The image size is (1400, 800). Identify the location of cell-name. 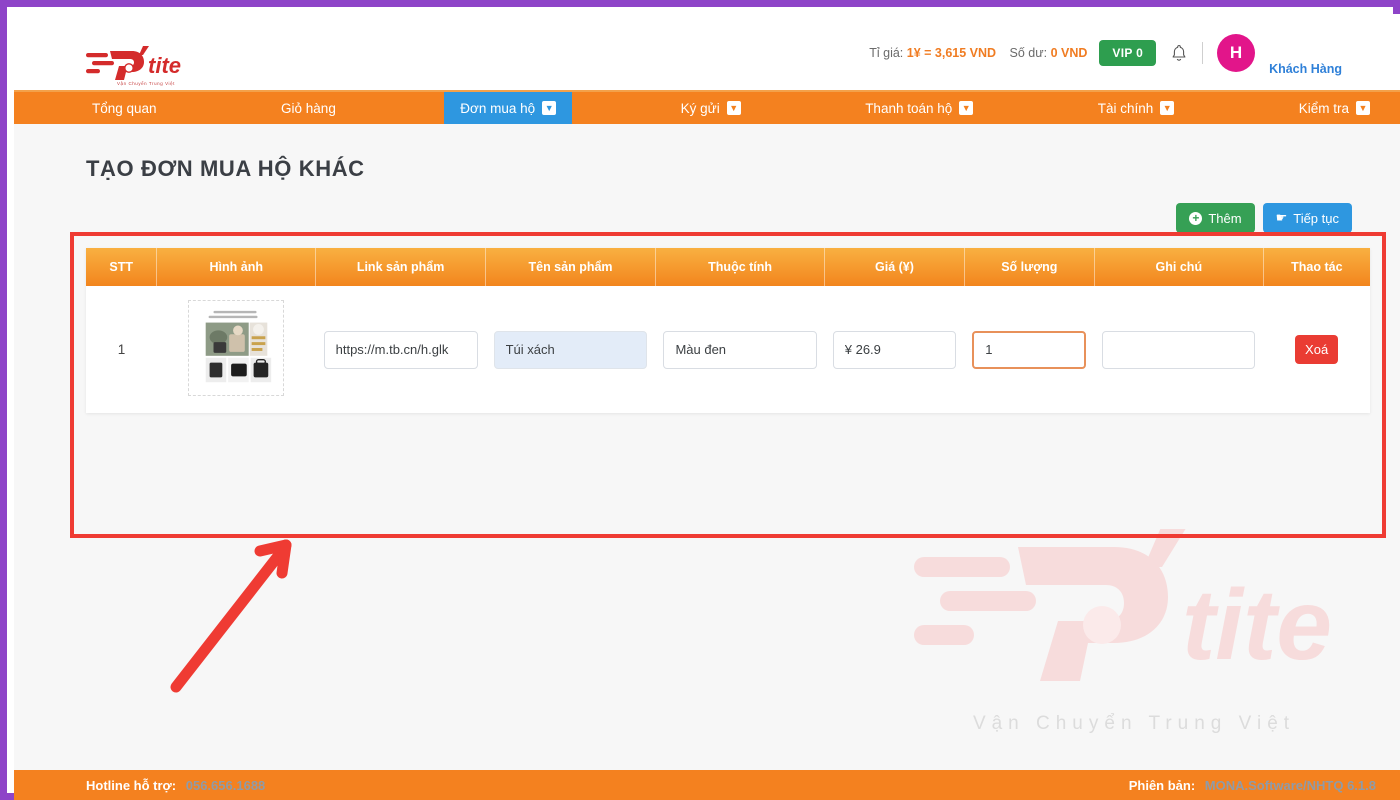
(570, 349).